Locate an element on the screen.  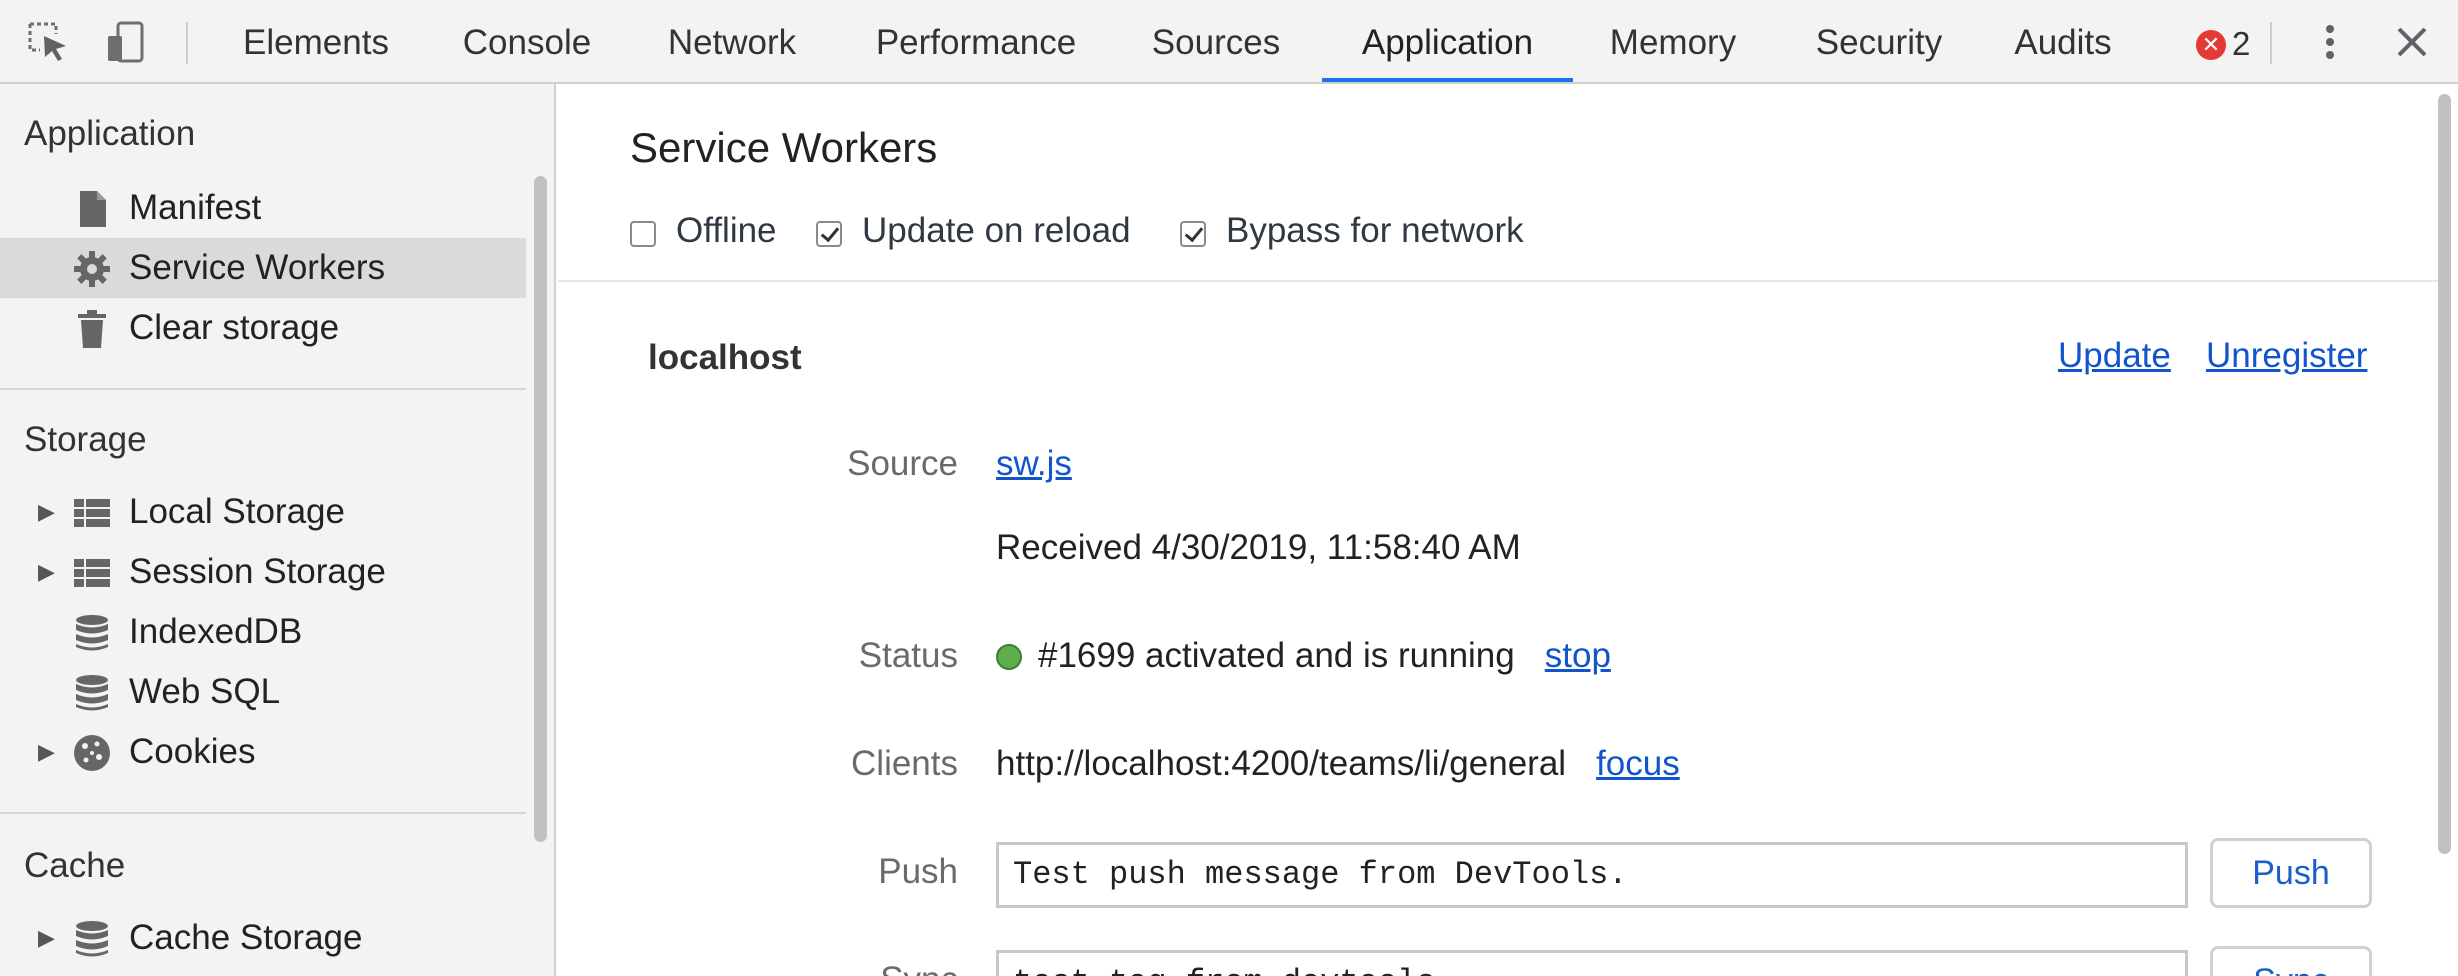
sidebar-item-session-storage: ▶ Session Storage is located at coordinates (263, 572).